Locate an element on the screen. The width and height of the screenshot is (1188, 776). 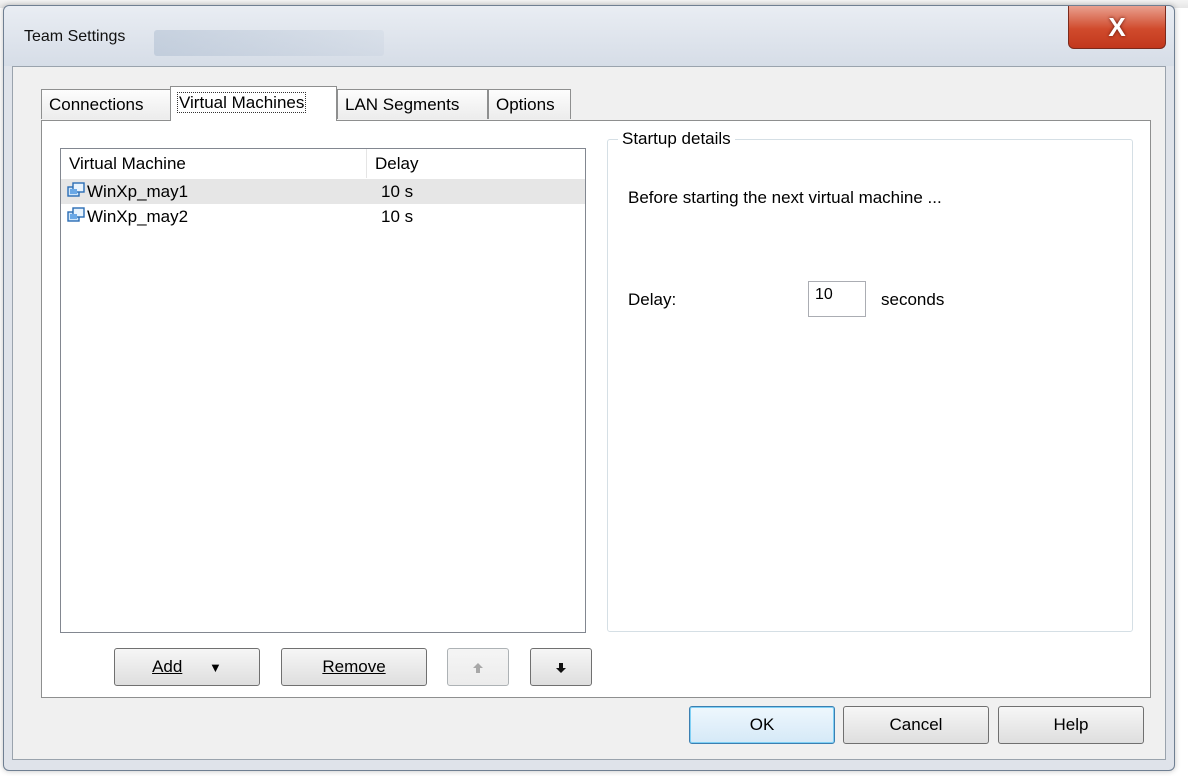
vm-name: WinXp_may2 is located at coordinates (138, 216).